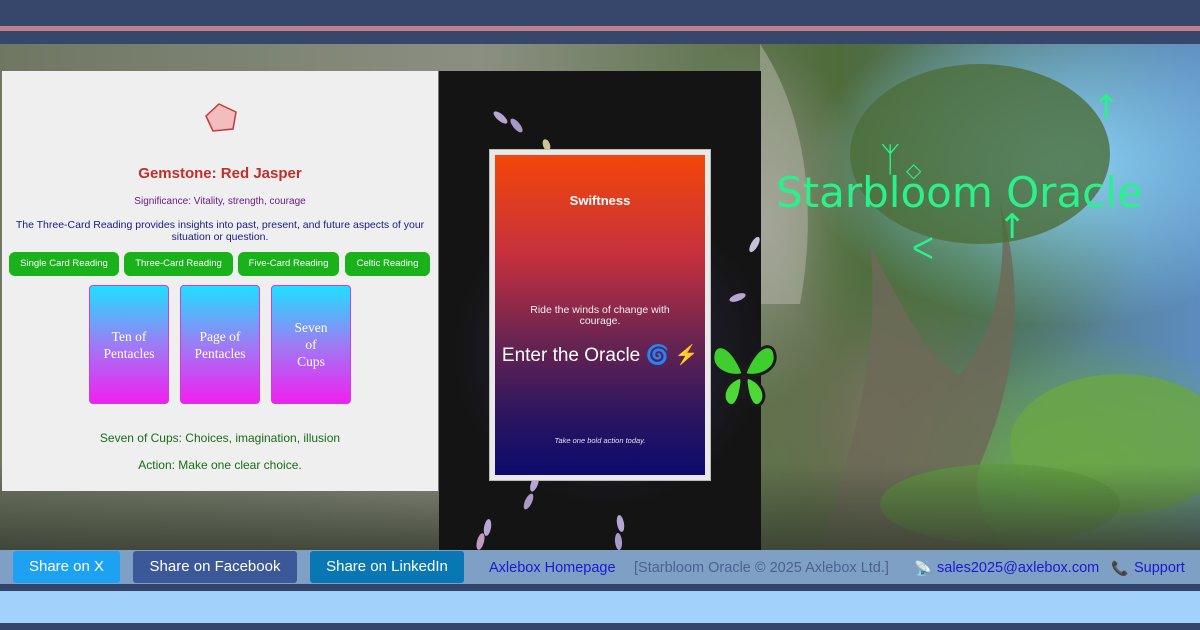  Describe the element at coordinates (923, 568) in the screenshot. I see `satellite-icon: 📡` at that location.